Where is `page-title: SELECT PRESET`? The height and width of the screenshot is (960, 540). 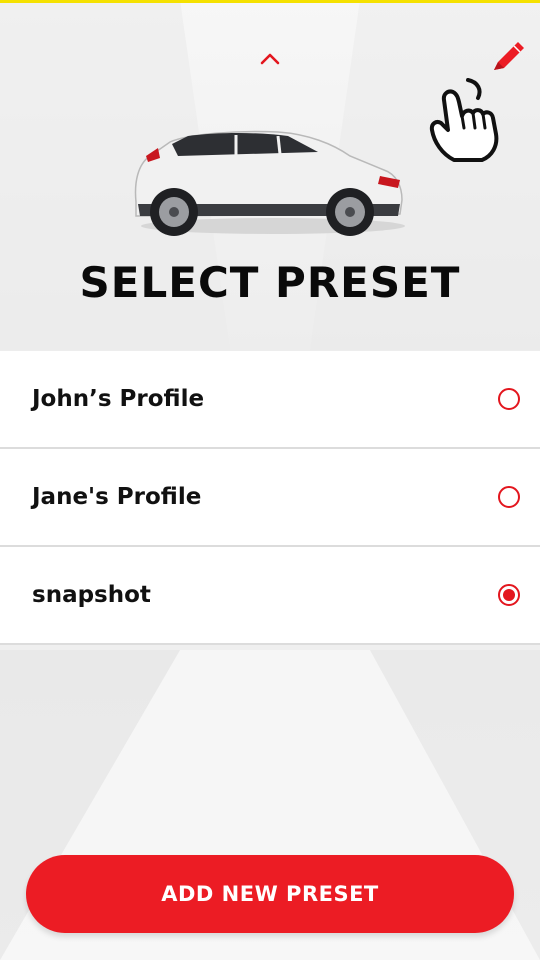 page-title: SELECT PRESET is located at coordinates (270, 282).